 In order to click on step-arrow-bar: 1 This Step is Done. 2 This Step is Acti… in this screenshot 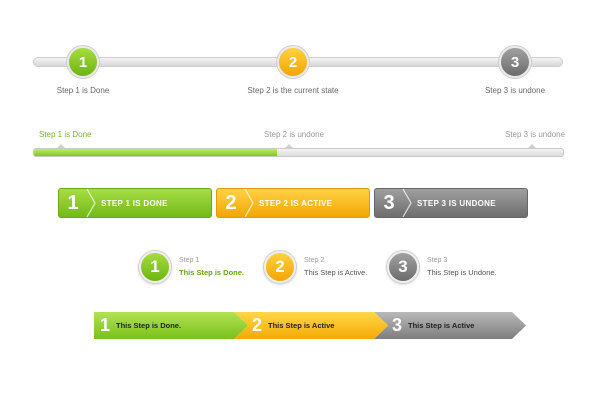, I will do `click(310, 325)`.